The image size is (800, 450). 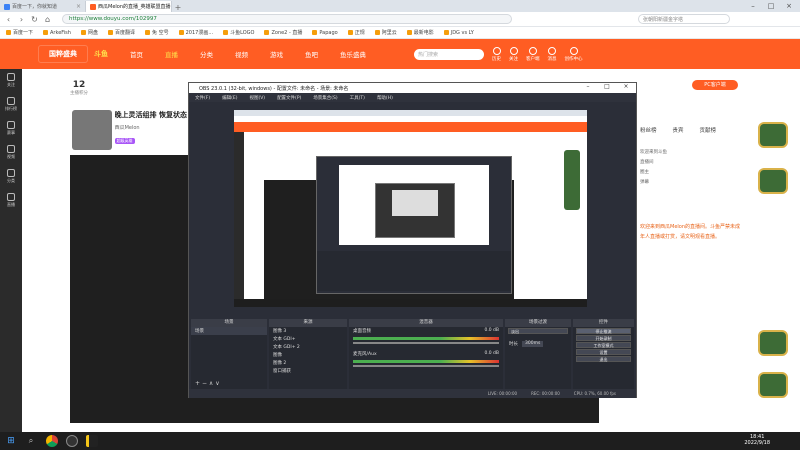 What do you see at coordinates (603, 359) in the screenshot?
I see `exit-button: 退出` at bounding box center [603, 359].